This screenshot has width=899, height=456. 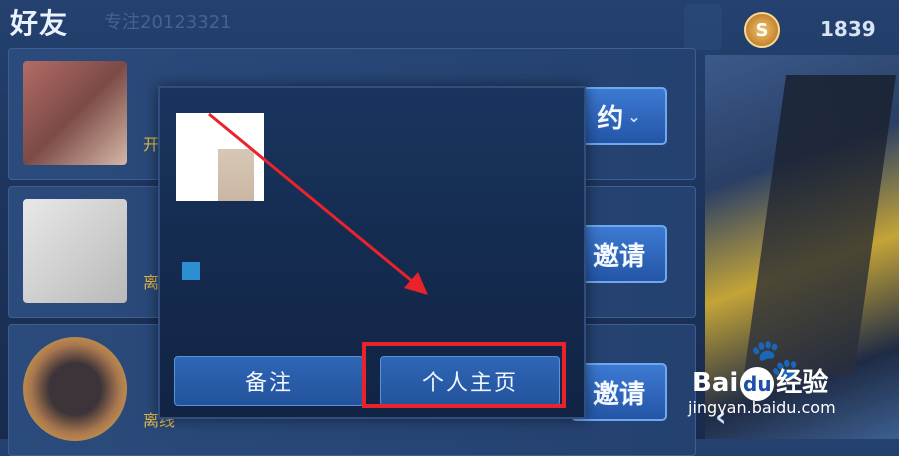 What do you see at coordinates (802, 383) in the screenshot?
I see `brand-right: 经验` at bounding box center [802, 383].